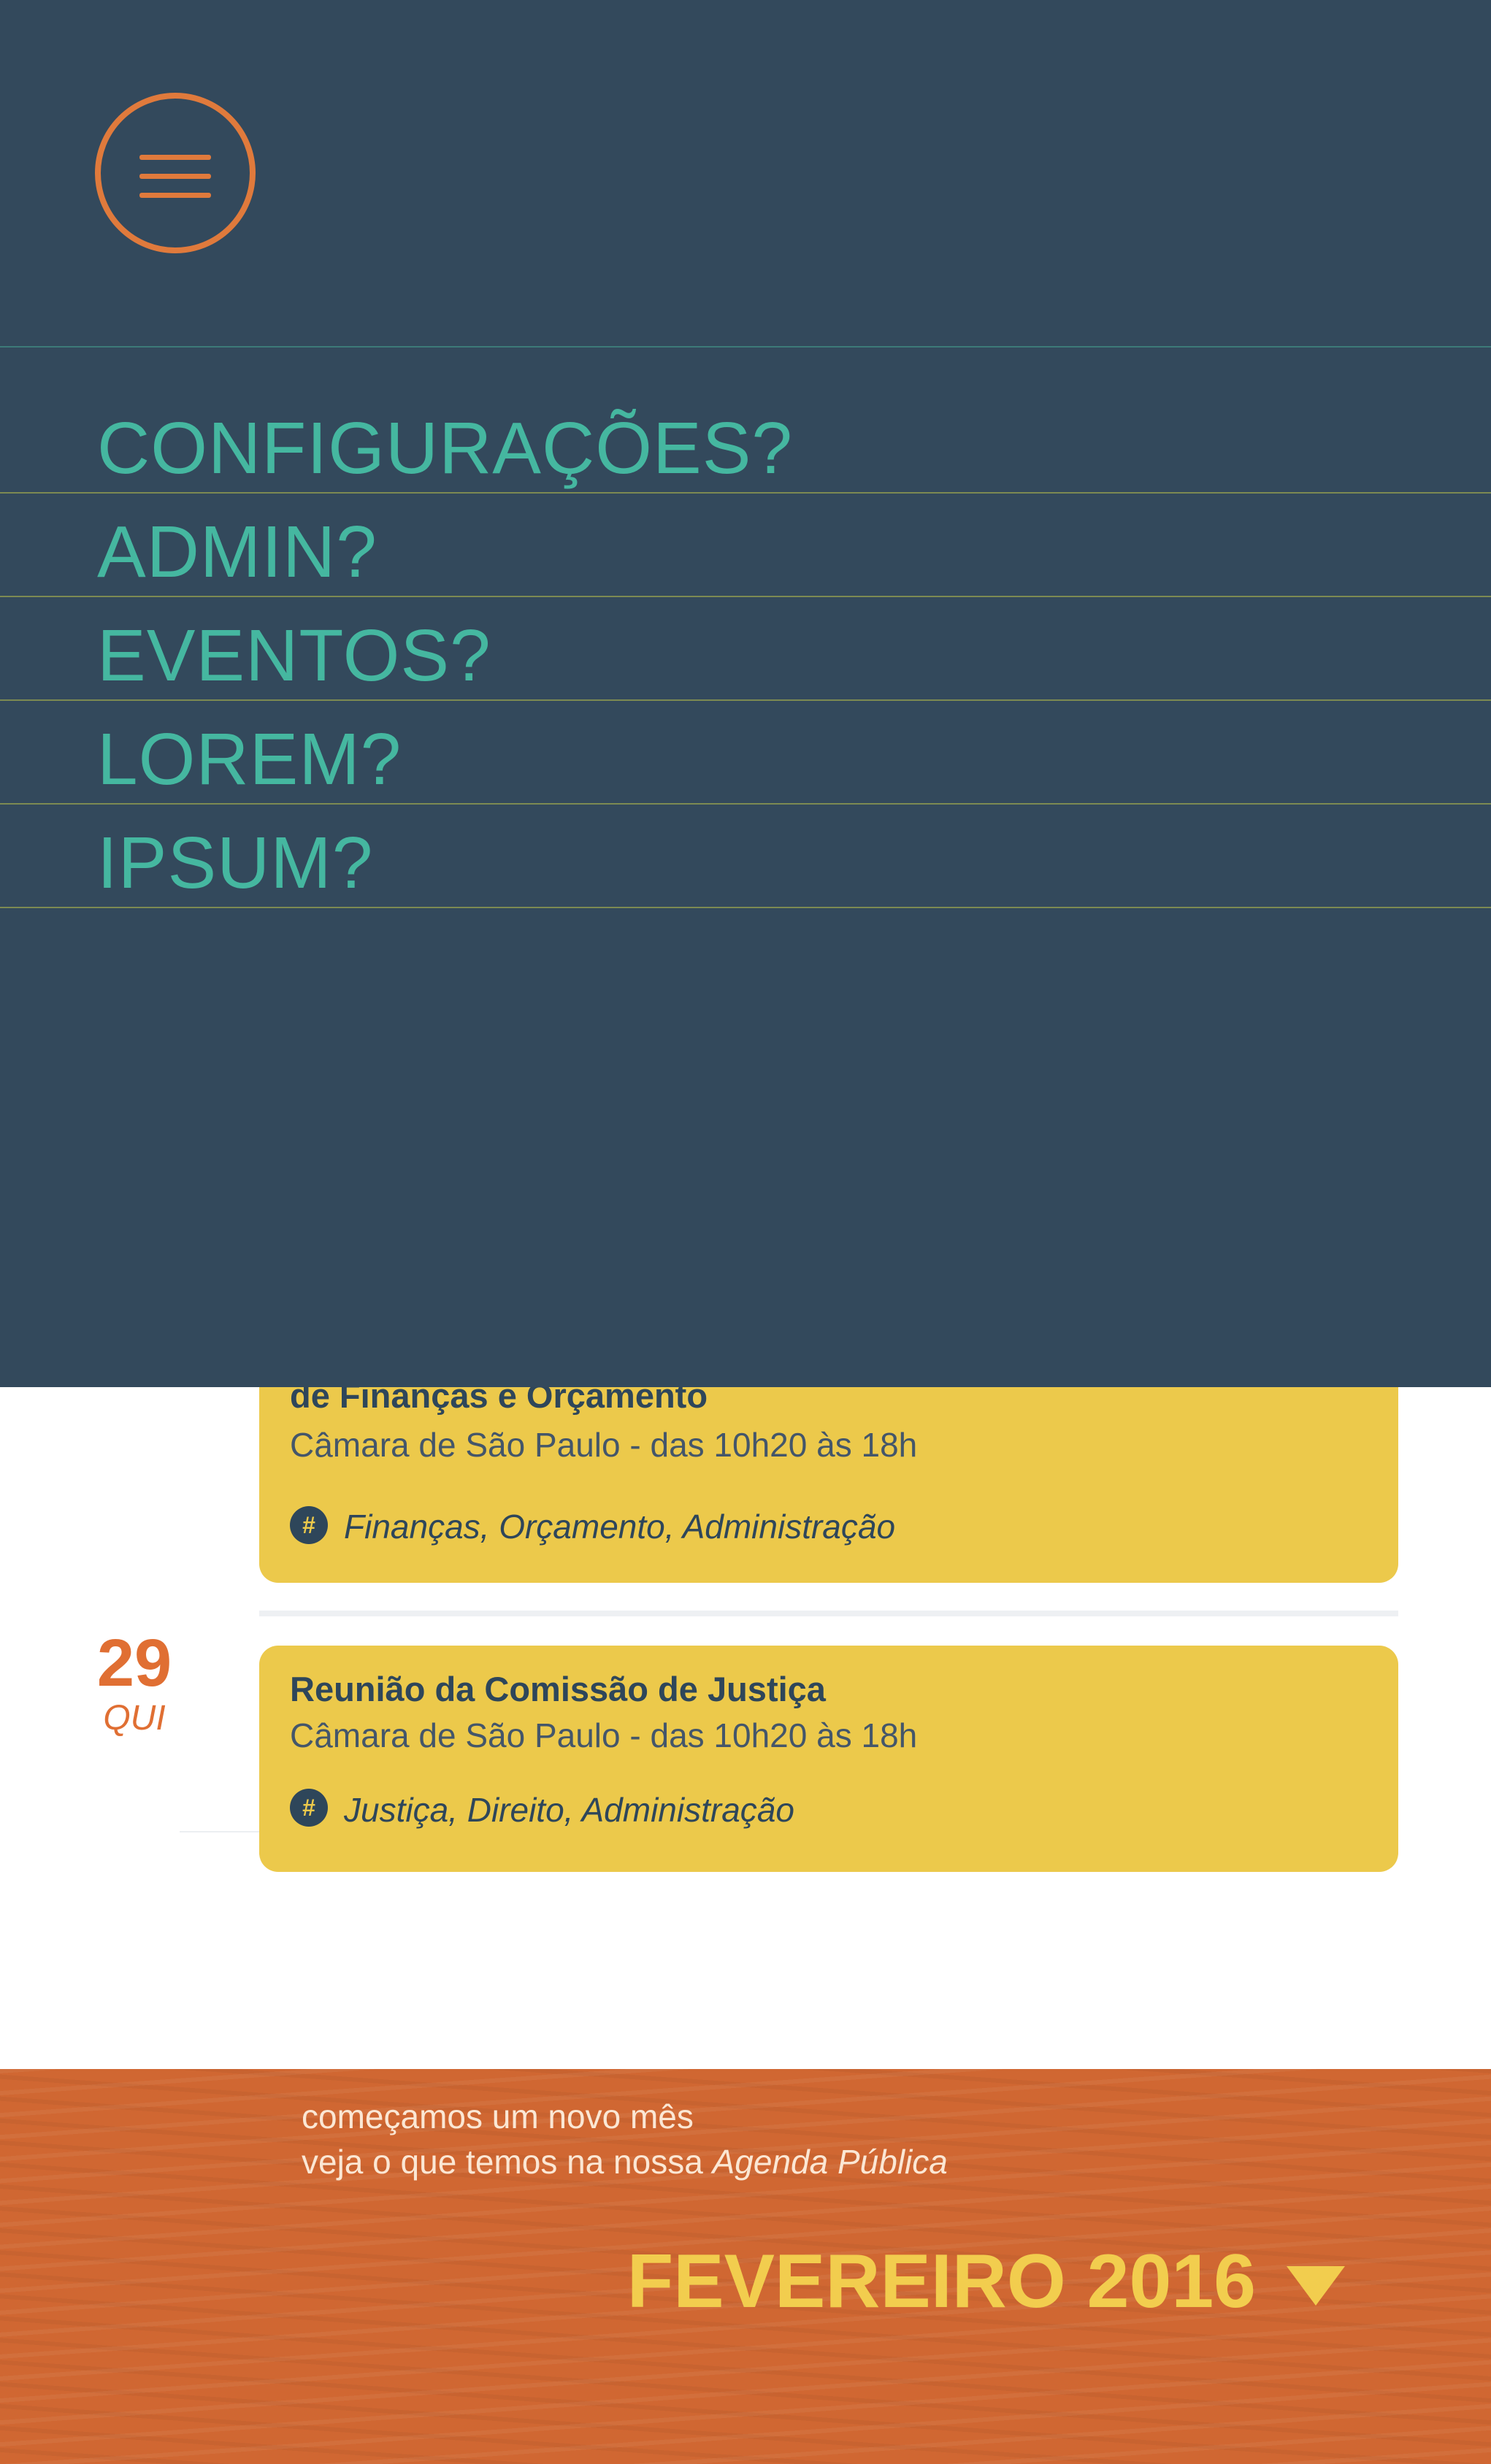 The image size is (1491, 2464). Describe the element at coordinates (507, 2162) in the screenshot. I see `banner-text-prefix: veja o que temos na nossa` at that location.